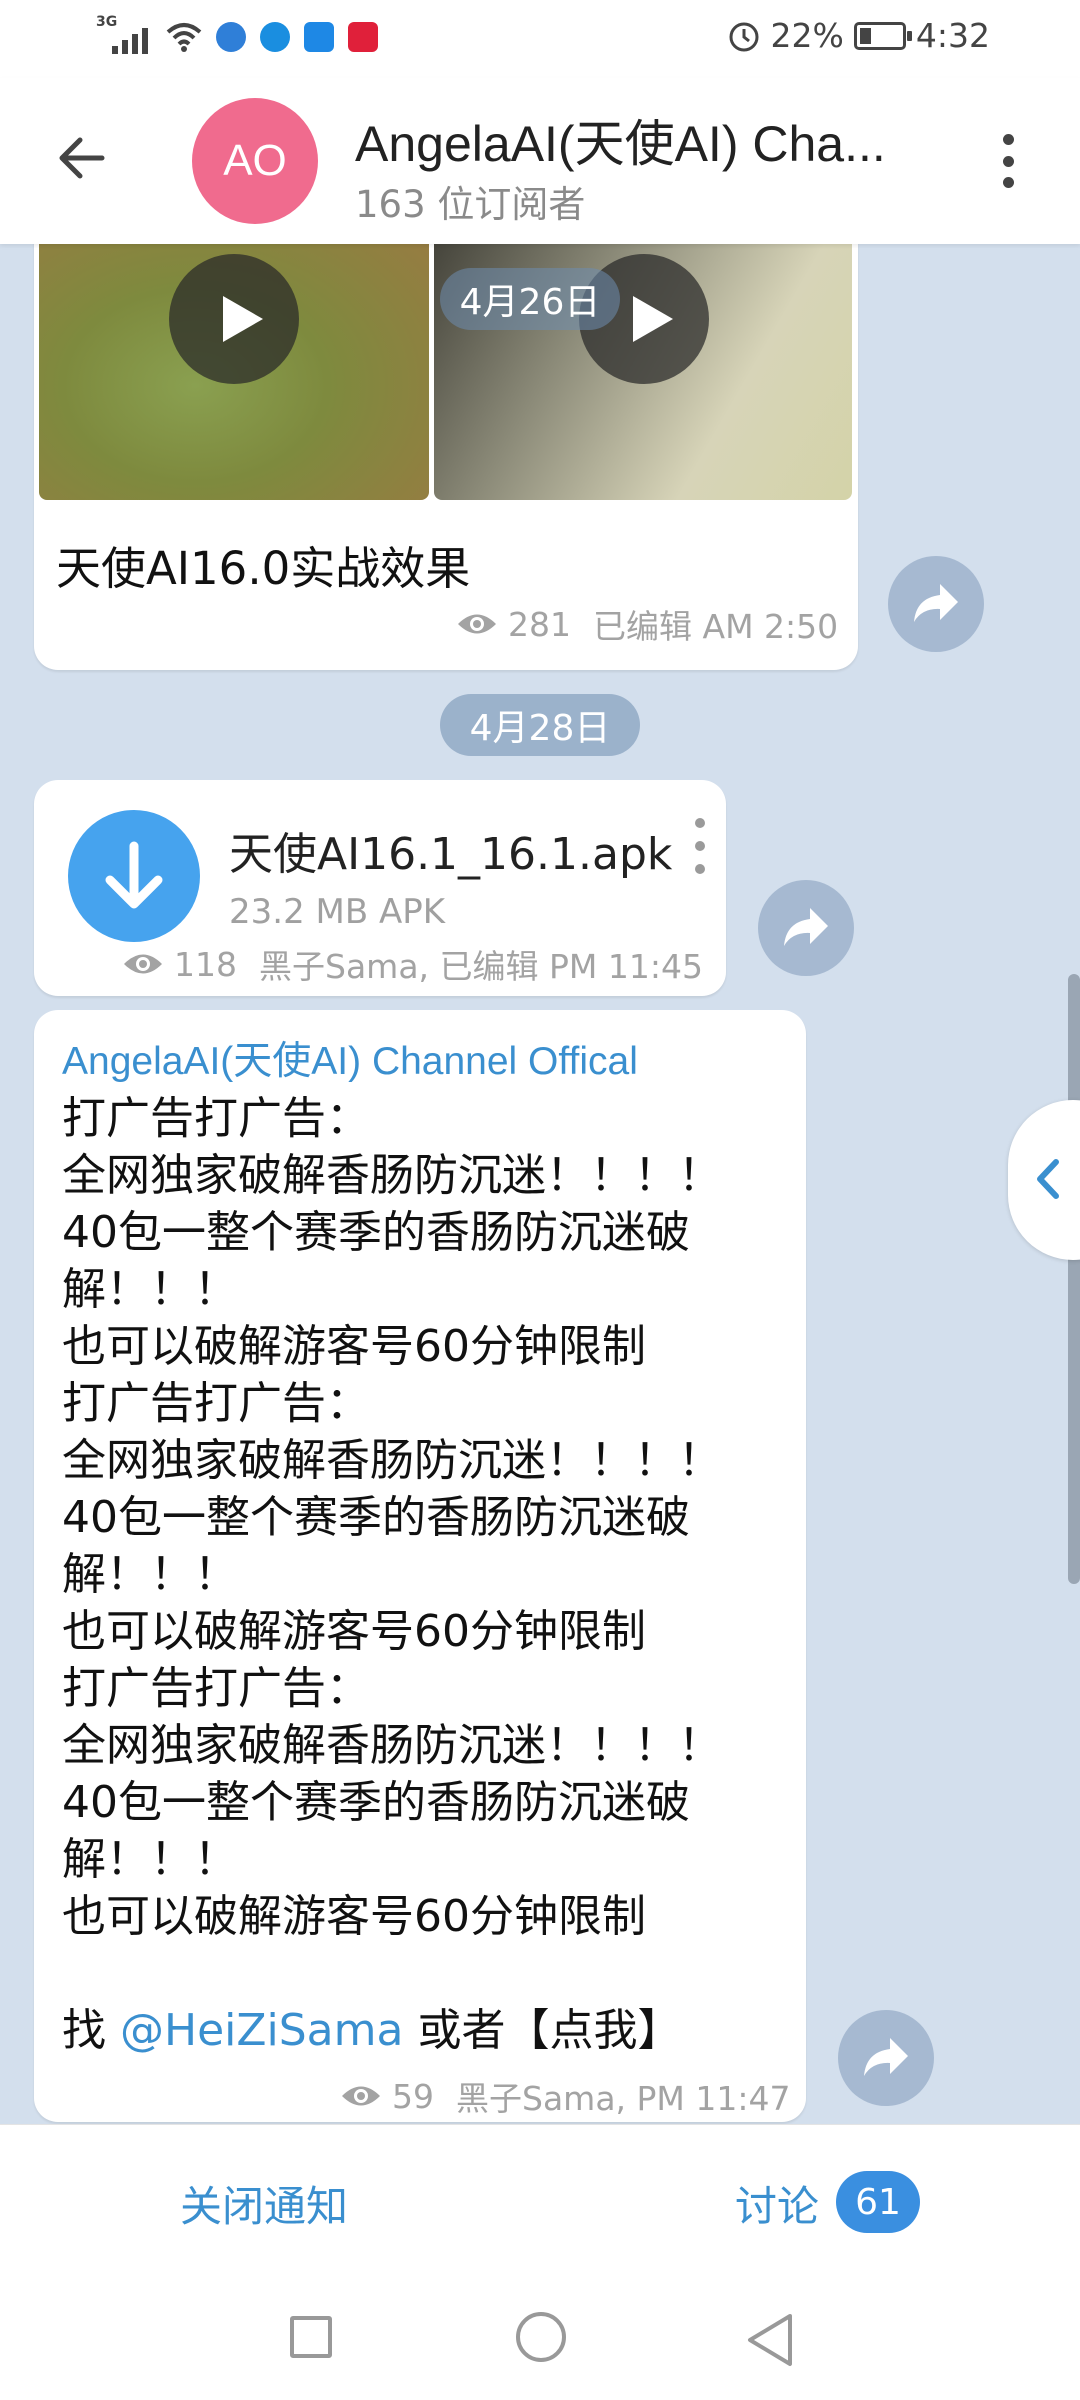 This screenshot has width=1080, height=2400. I want to click on system-nav-bar, so click(540, 2342).